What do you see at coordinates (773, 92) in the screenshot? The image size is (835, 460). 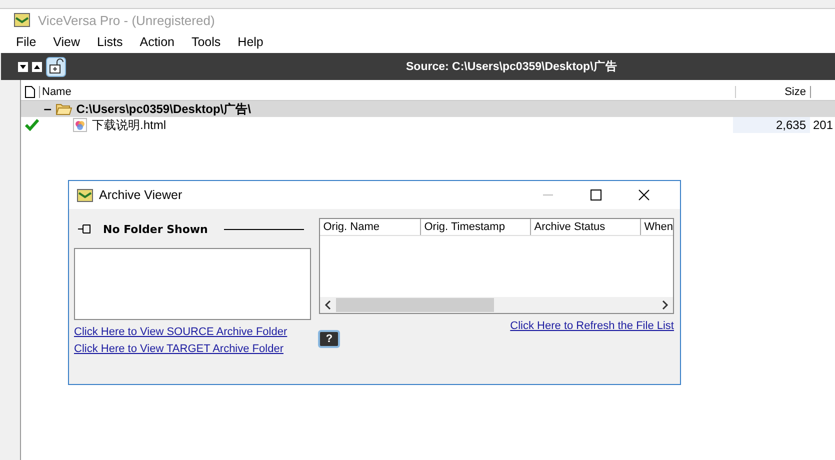 I see `column-header: Size` at bounding box center [773, 92].